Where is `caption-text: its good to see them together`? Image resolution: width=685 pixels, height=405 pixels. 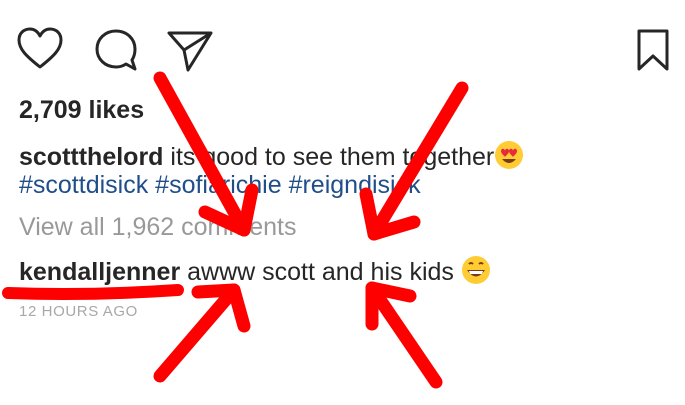
caption-text: its good to see them together is located at coordinates (332, 157).